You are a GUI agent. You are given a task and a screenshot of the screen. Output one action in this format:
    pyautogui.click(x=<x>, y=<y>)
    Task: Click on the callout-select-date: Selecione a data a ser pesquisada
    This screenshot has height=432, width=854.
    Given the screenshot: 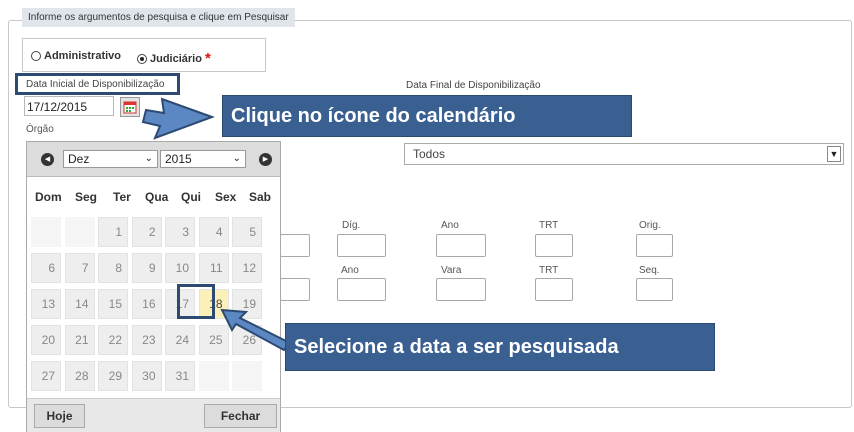 What is the action you would take?
    pyautogui.click(x=500, y=347)
    